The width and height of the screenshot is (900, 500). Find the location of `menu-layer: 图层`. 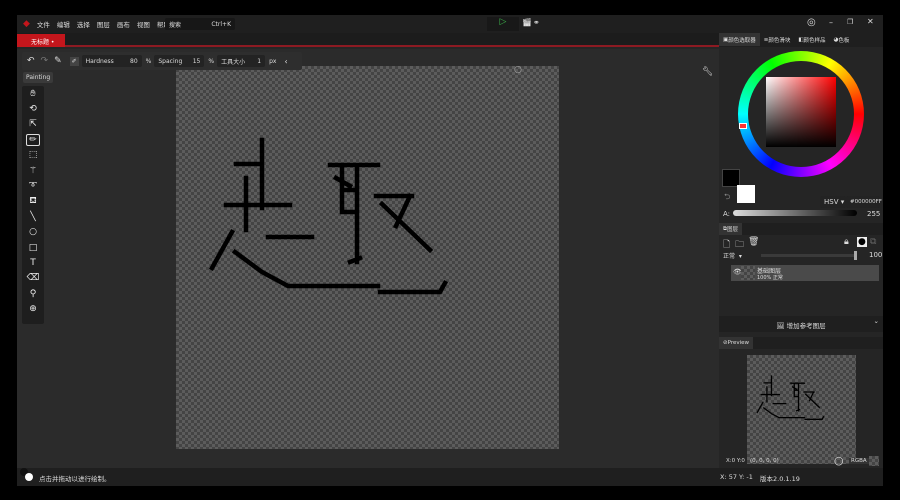

menu-layer: 图层 is located at coordinates (103, 24).